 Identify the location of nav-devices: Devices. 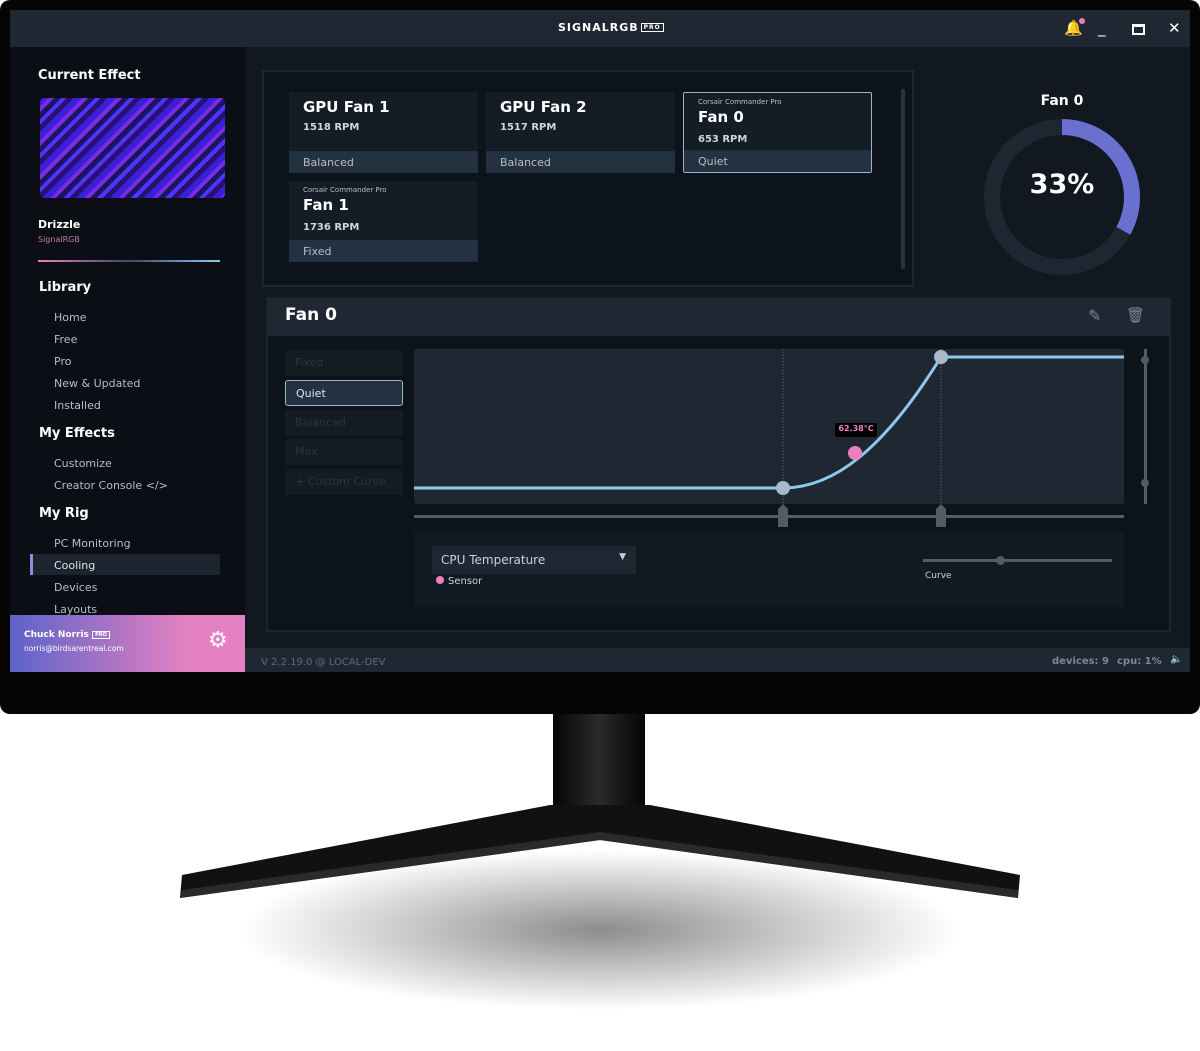
(75, 587).